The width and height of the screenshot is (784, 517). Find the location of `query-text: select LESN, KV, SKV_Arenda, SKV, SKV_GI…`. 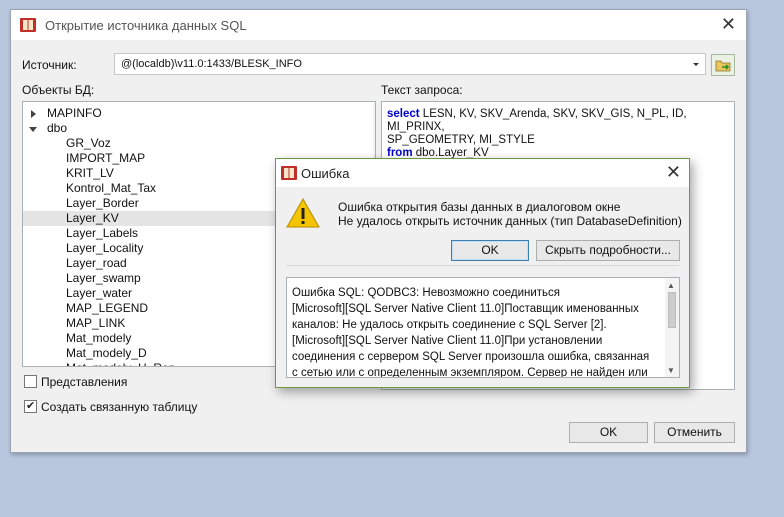

query-text: select LESN, KV, SKV_Arenda, SKV, SKV_GI… is located at coordinates (557, 134).